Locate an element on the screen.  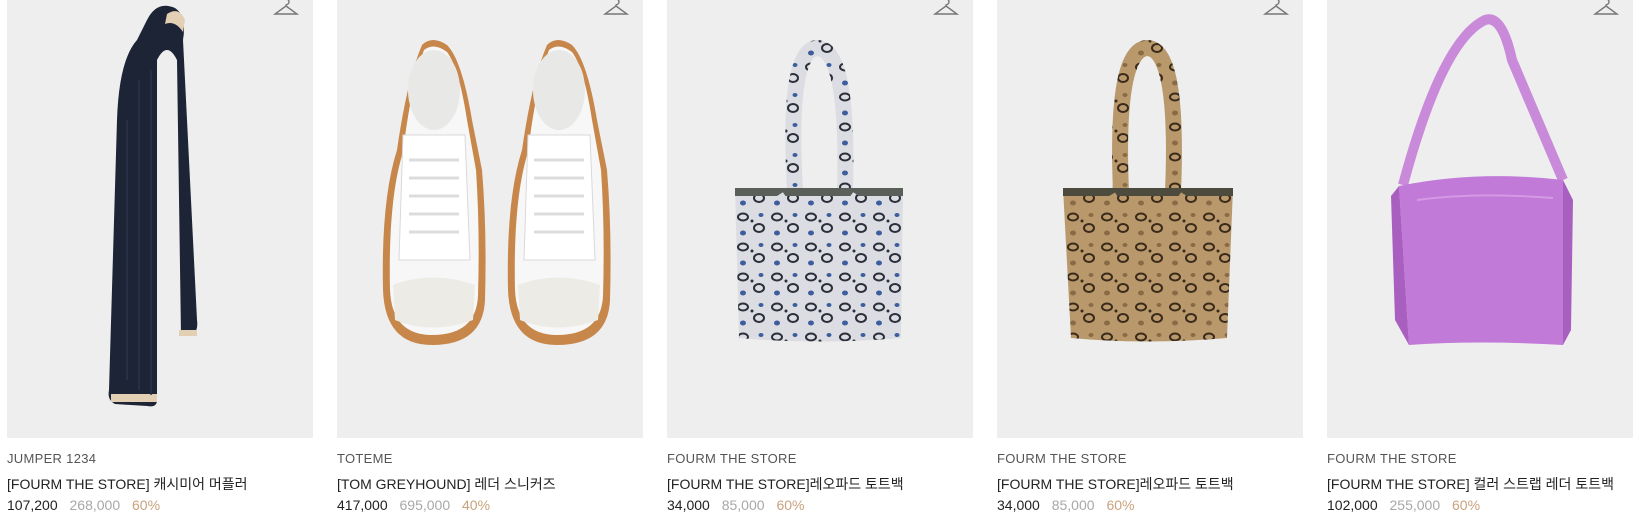
sale-price: 102,000 is located at coordinates (1352, 505).